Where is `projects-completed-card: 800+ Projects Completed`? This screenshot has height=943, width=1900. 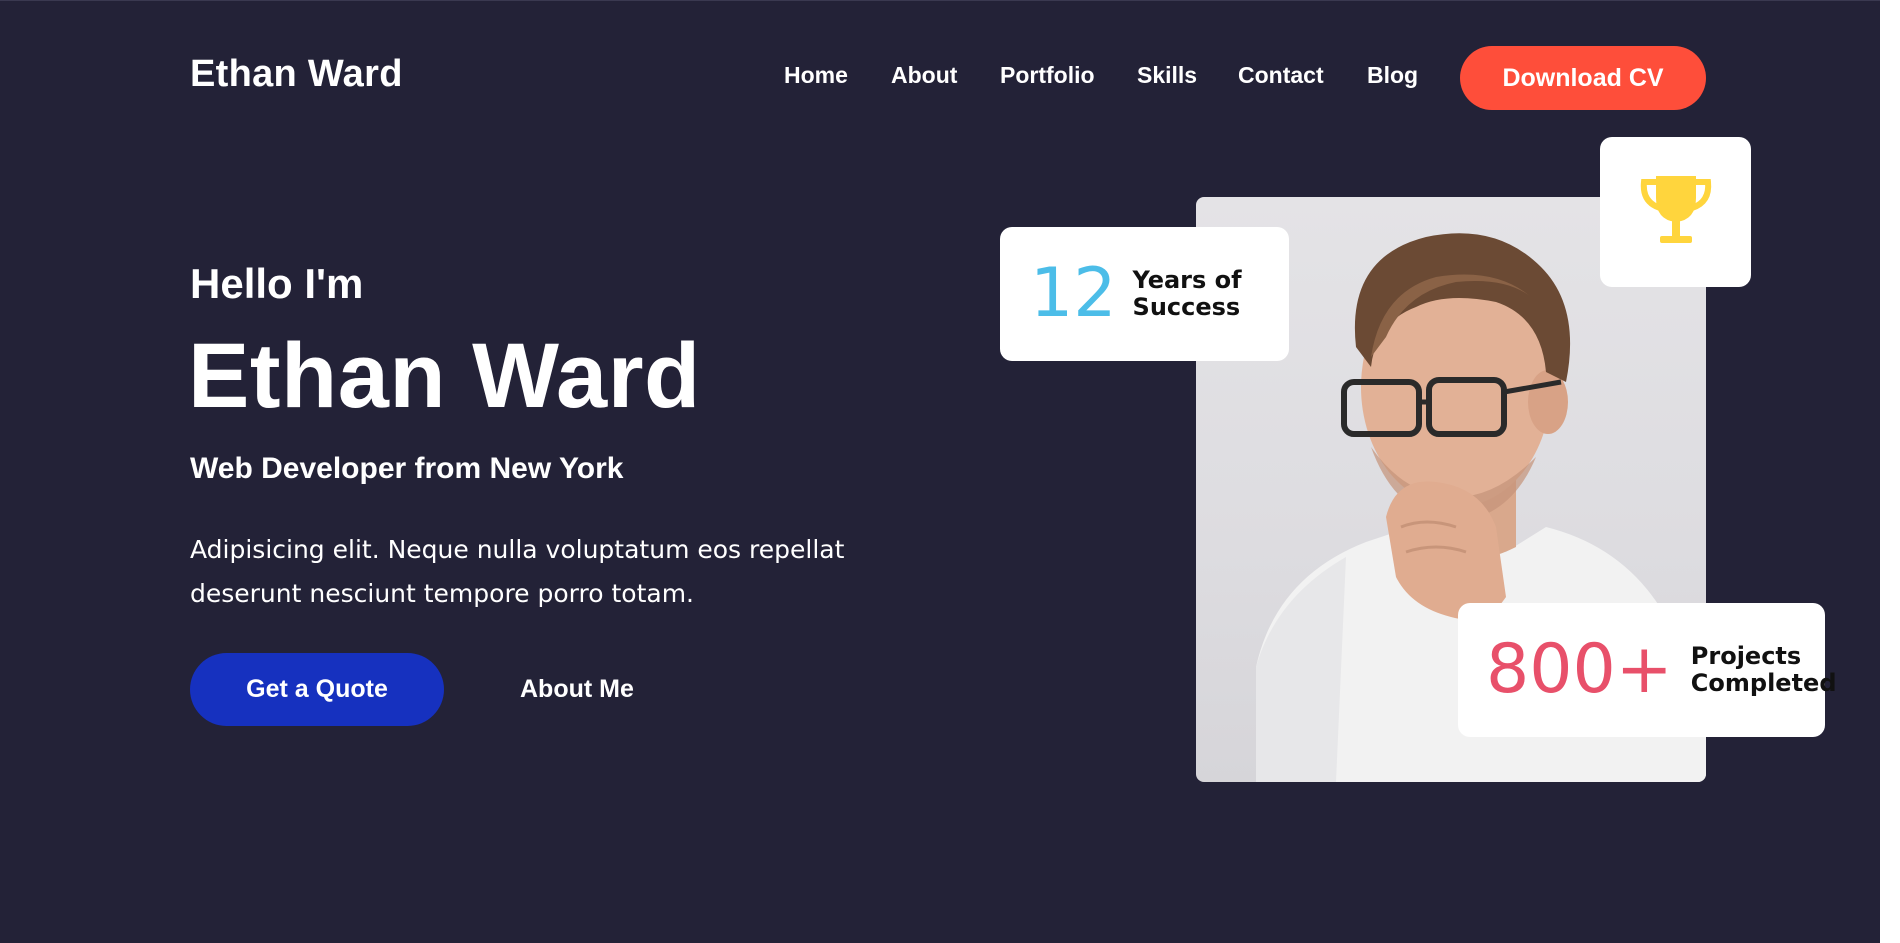 projects-completed-card: 800+ Projects Completed is located at coordinates (1647, 670).